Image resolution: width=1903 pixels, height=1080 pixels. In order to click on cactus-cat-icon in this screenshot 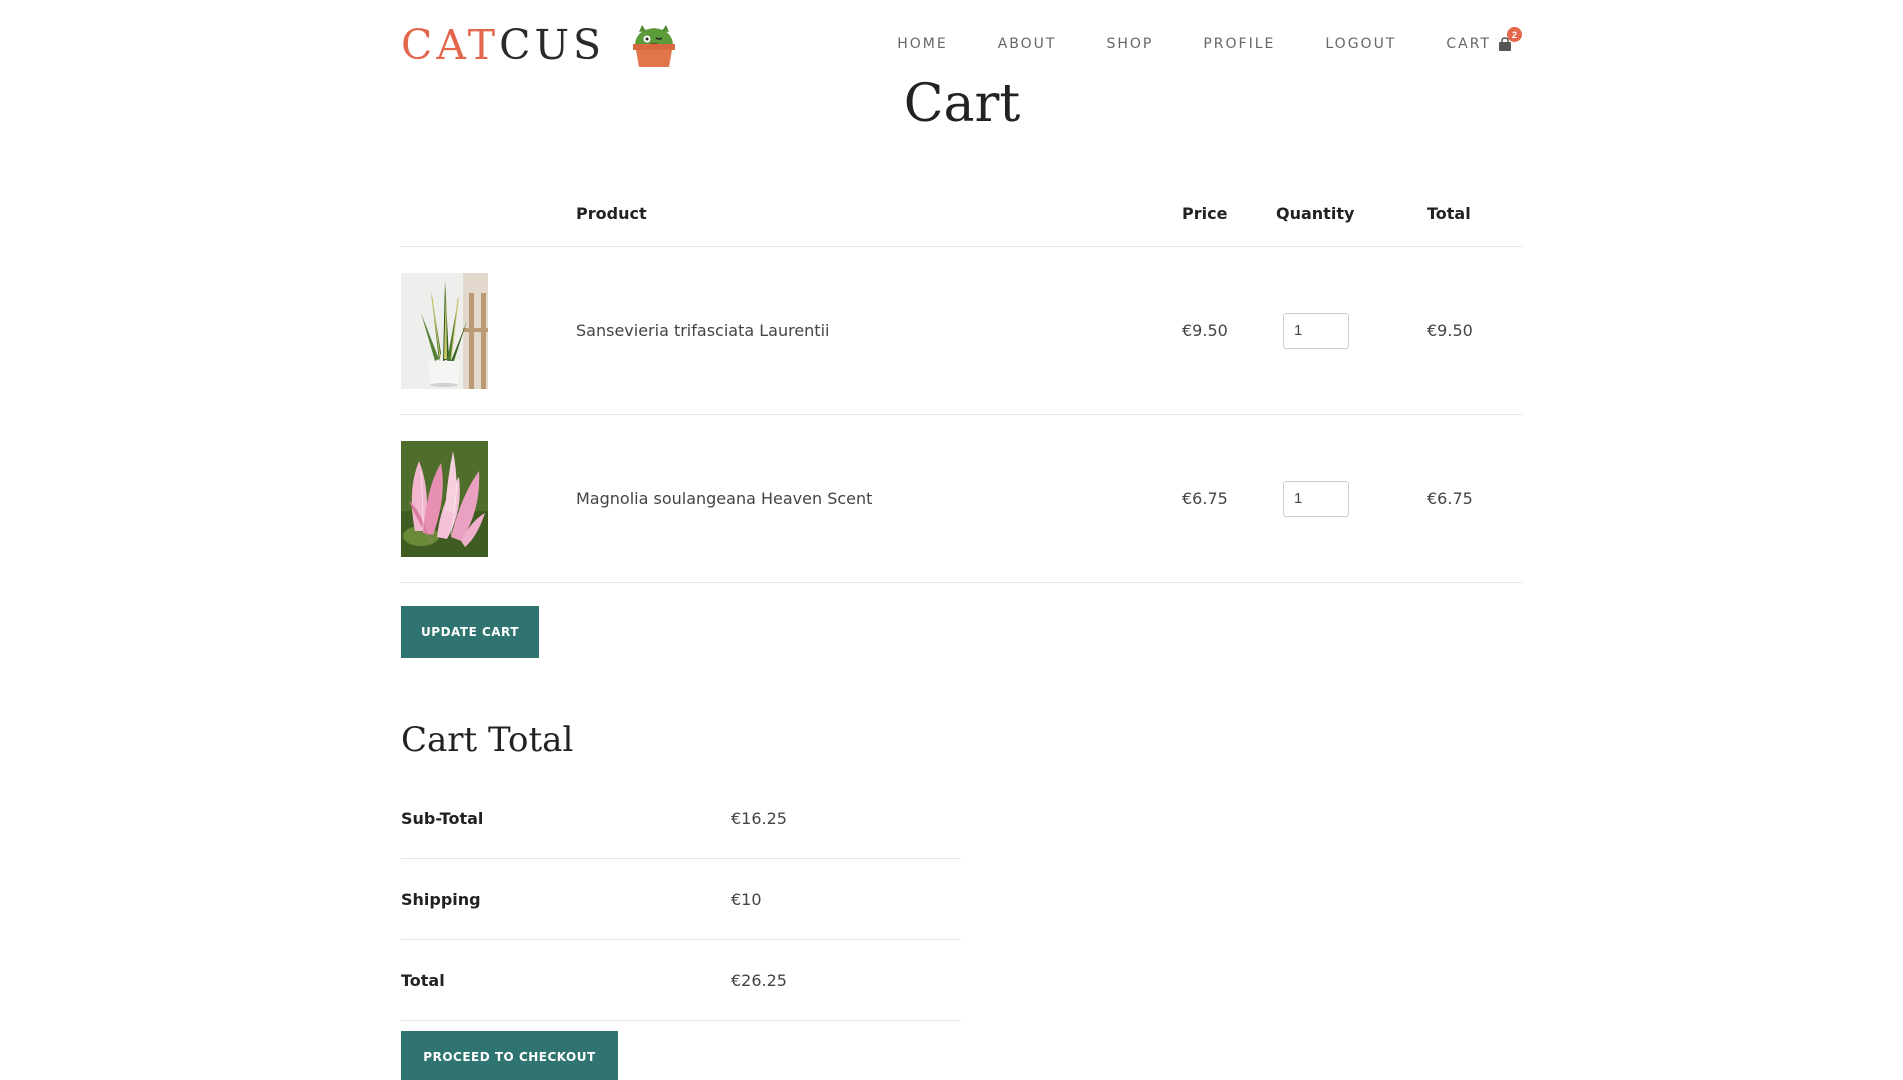, I will do `click(654, 45)`.